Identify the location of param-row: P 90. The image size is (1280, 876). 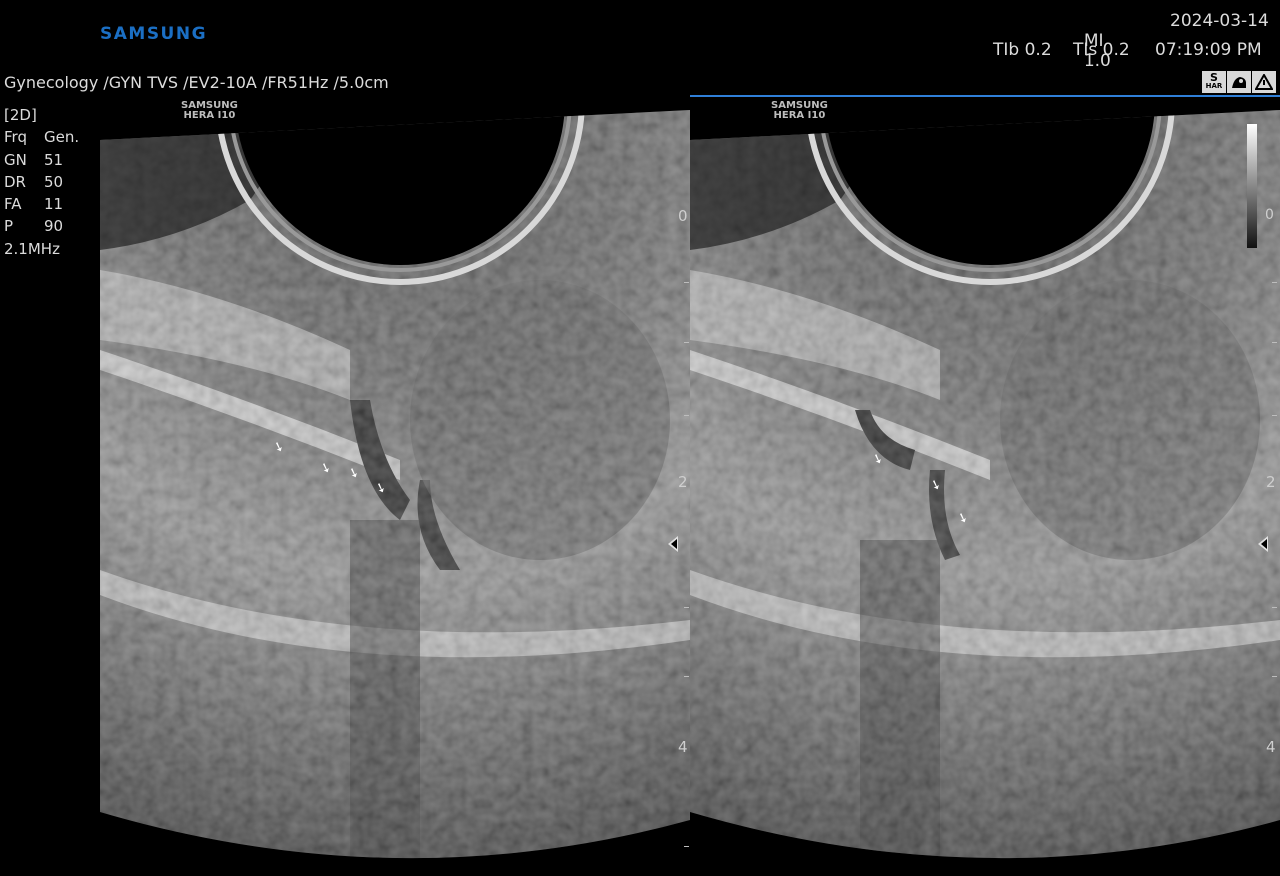
(34, 226).